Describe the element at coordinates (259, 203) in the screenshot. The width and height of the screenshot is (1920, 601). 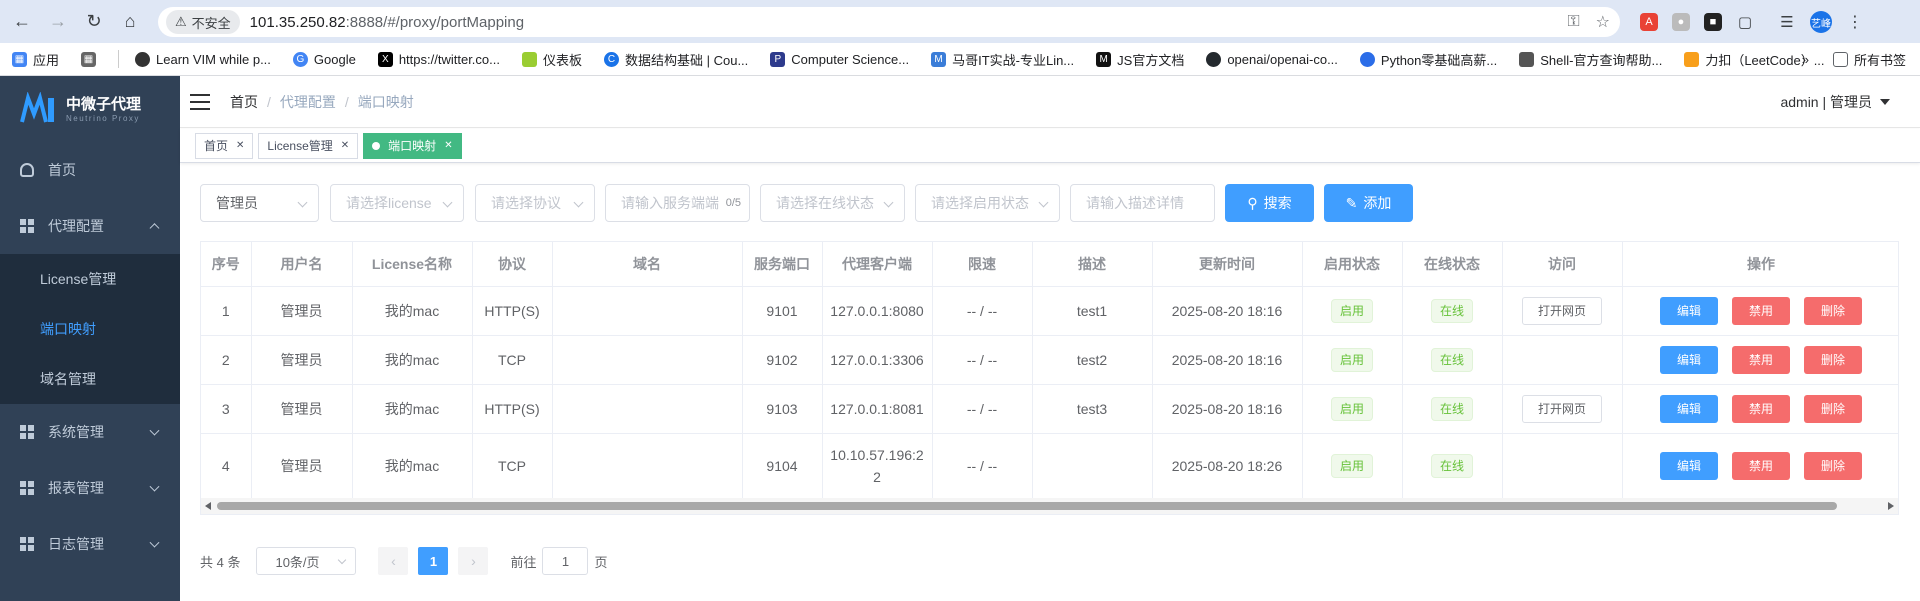
I see `user-select: 管理员` at that location.